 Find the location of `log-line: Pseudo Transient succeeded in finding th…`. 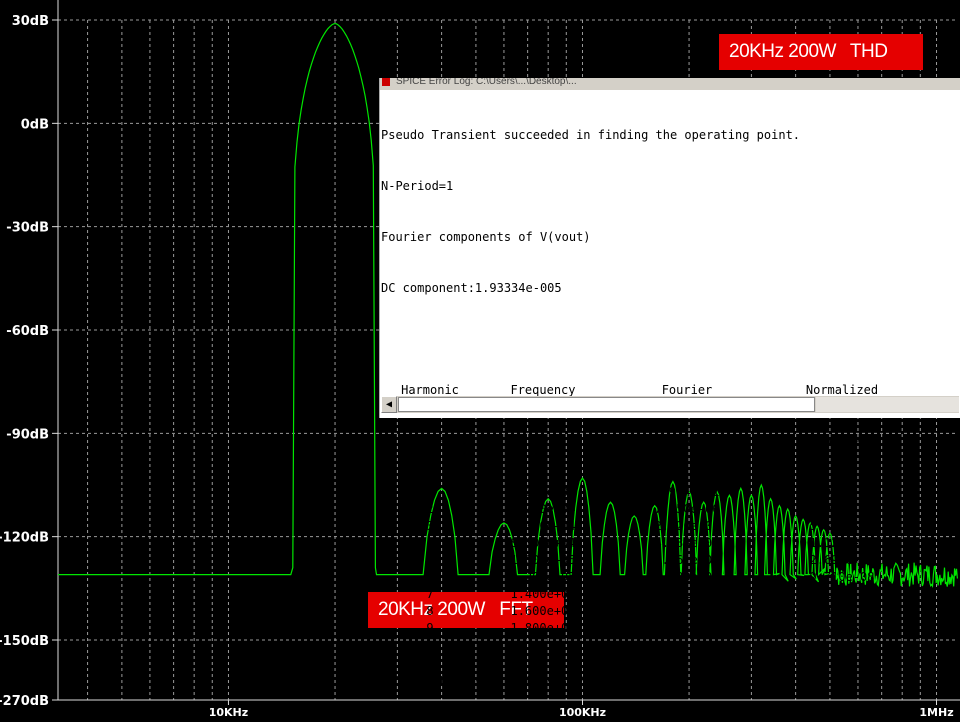

log-line: Pseudo Transient succeeded in finding th… is located at coordinates (591, 135).